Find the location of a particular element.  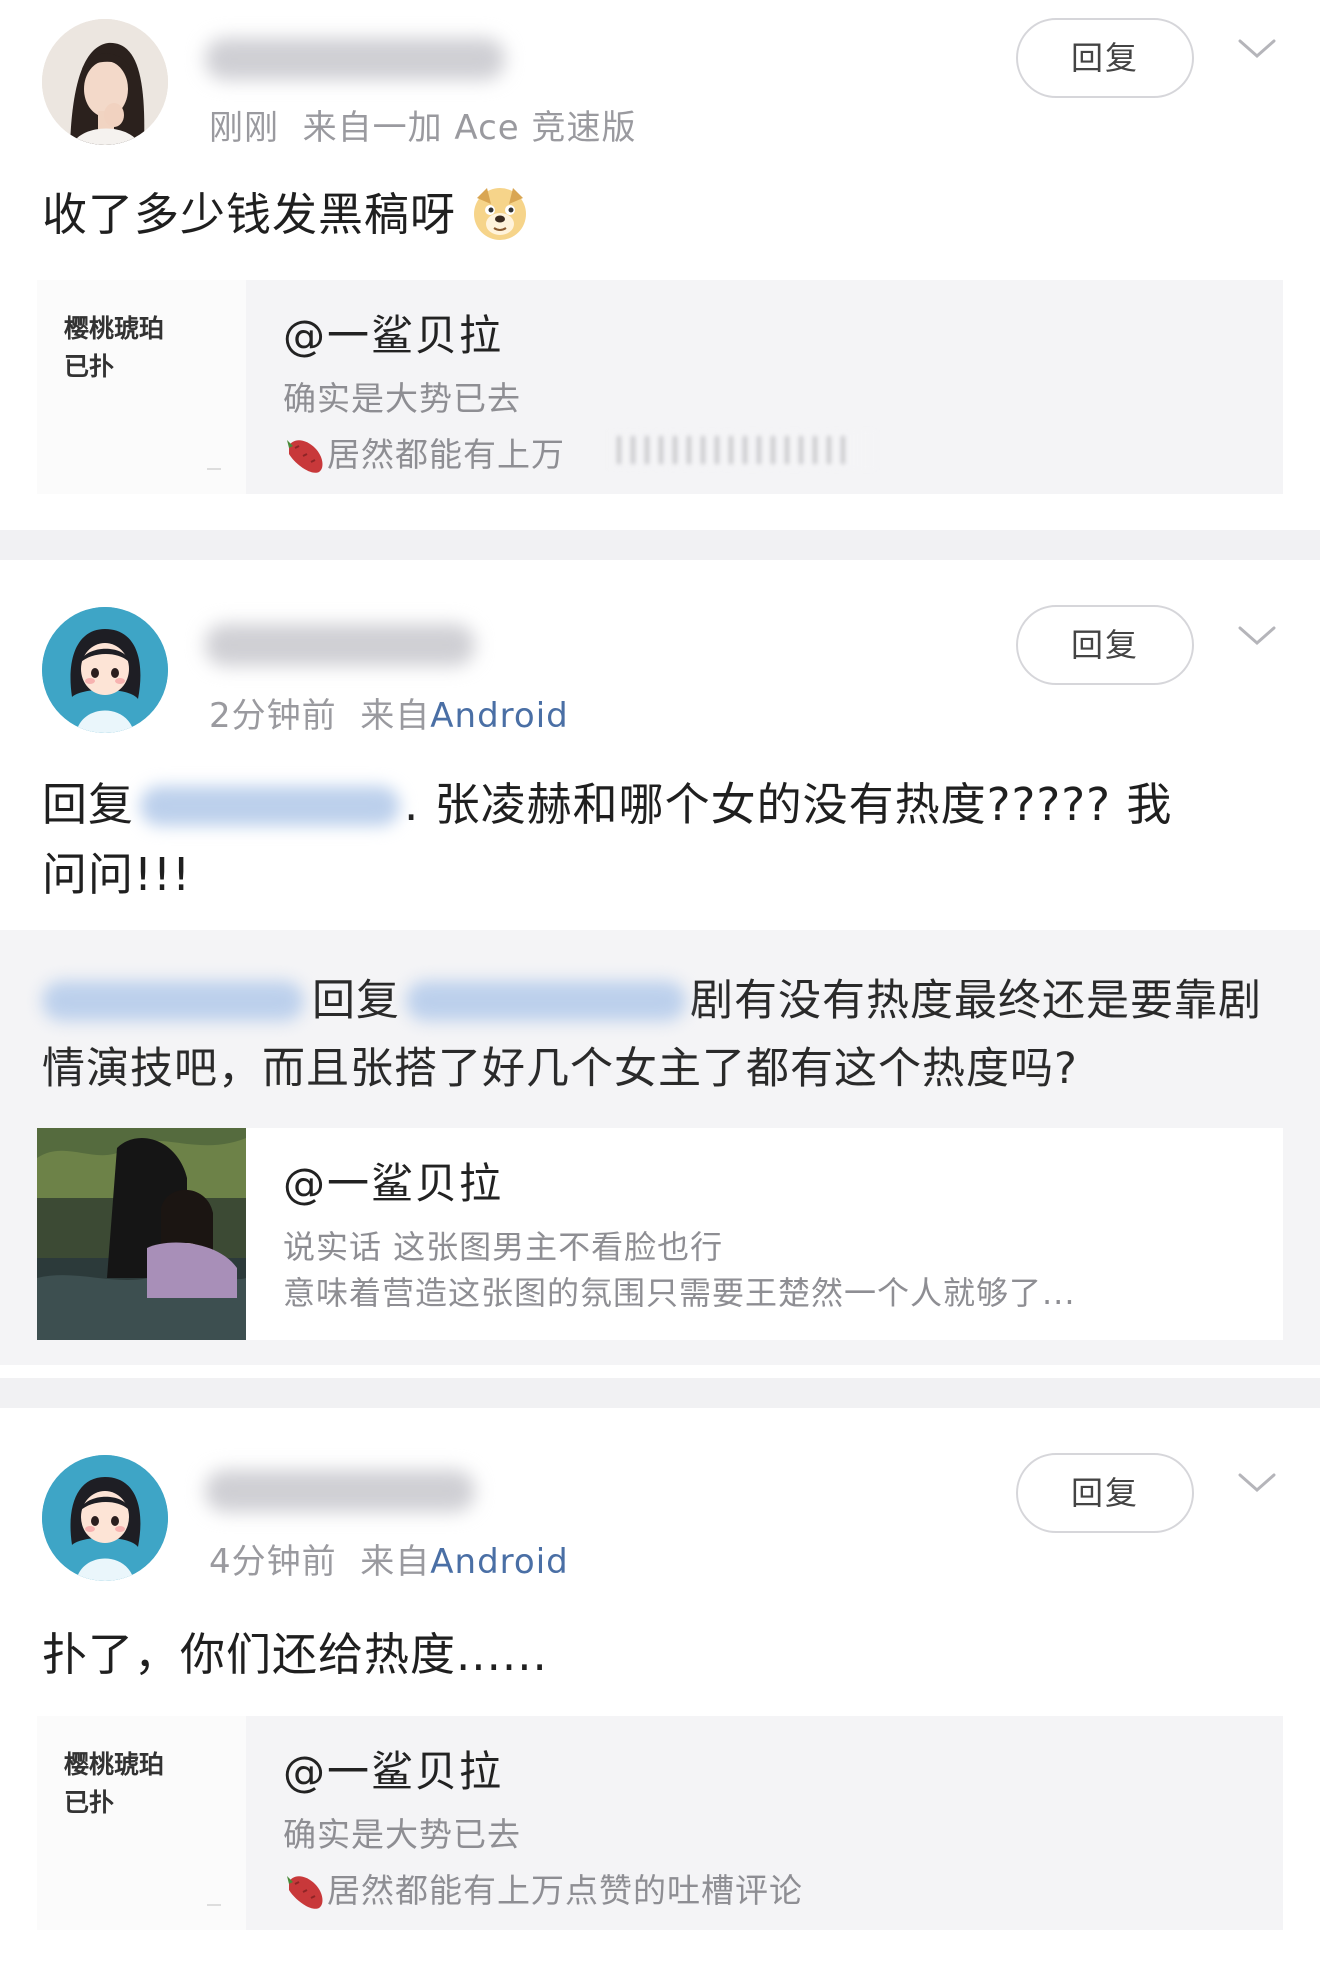

sub-reply-line-2: 情演技吧，而且张搭了好几个女主了都有这个热度吗? is located at coordinates (560, 1069).